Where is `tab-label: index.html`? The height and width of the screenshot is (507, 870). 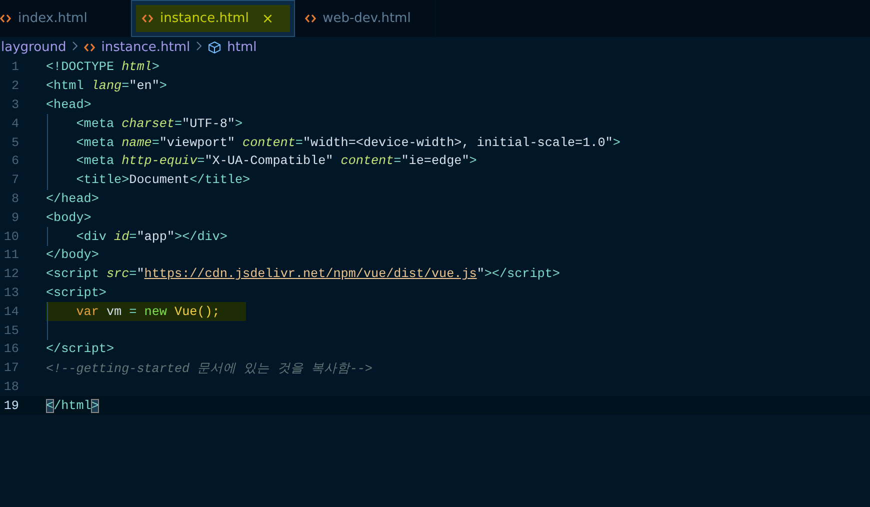
tab-label: index.html is located at coordinates (53, 18).